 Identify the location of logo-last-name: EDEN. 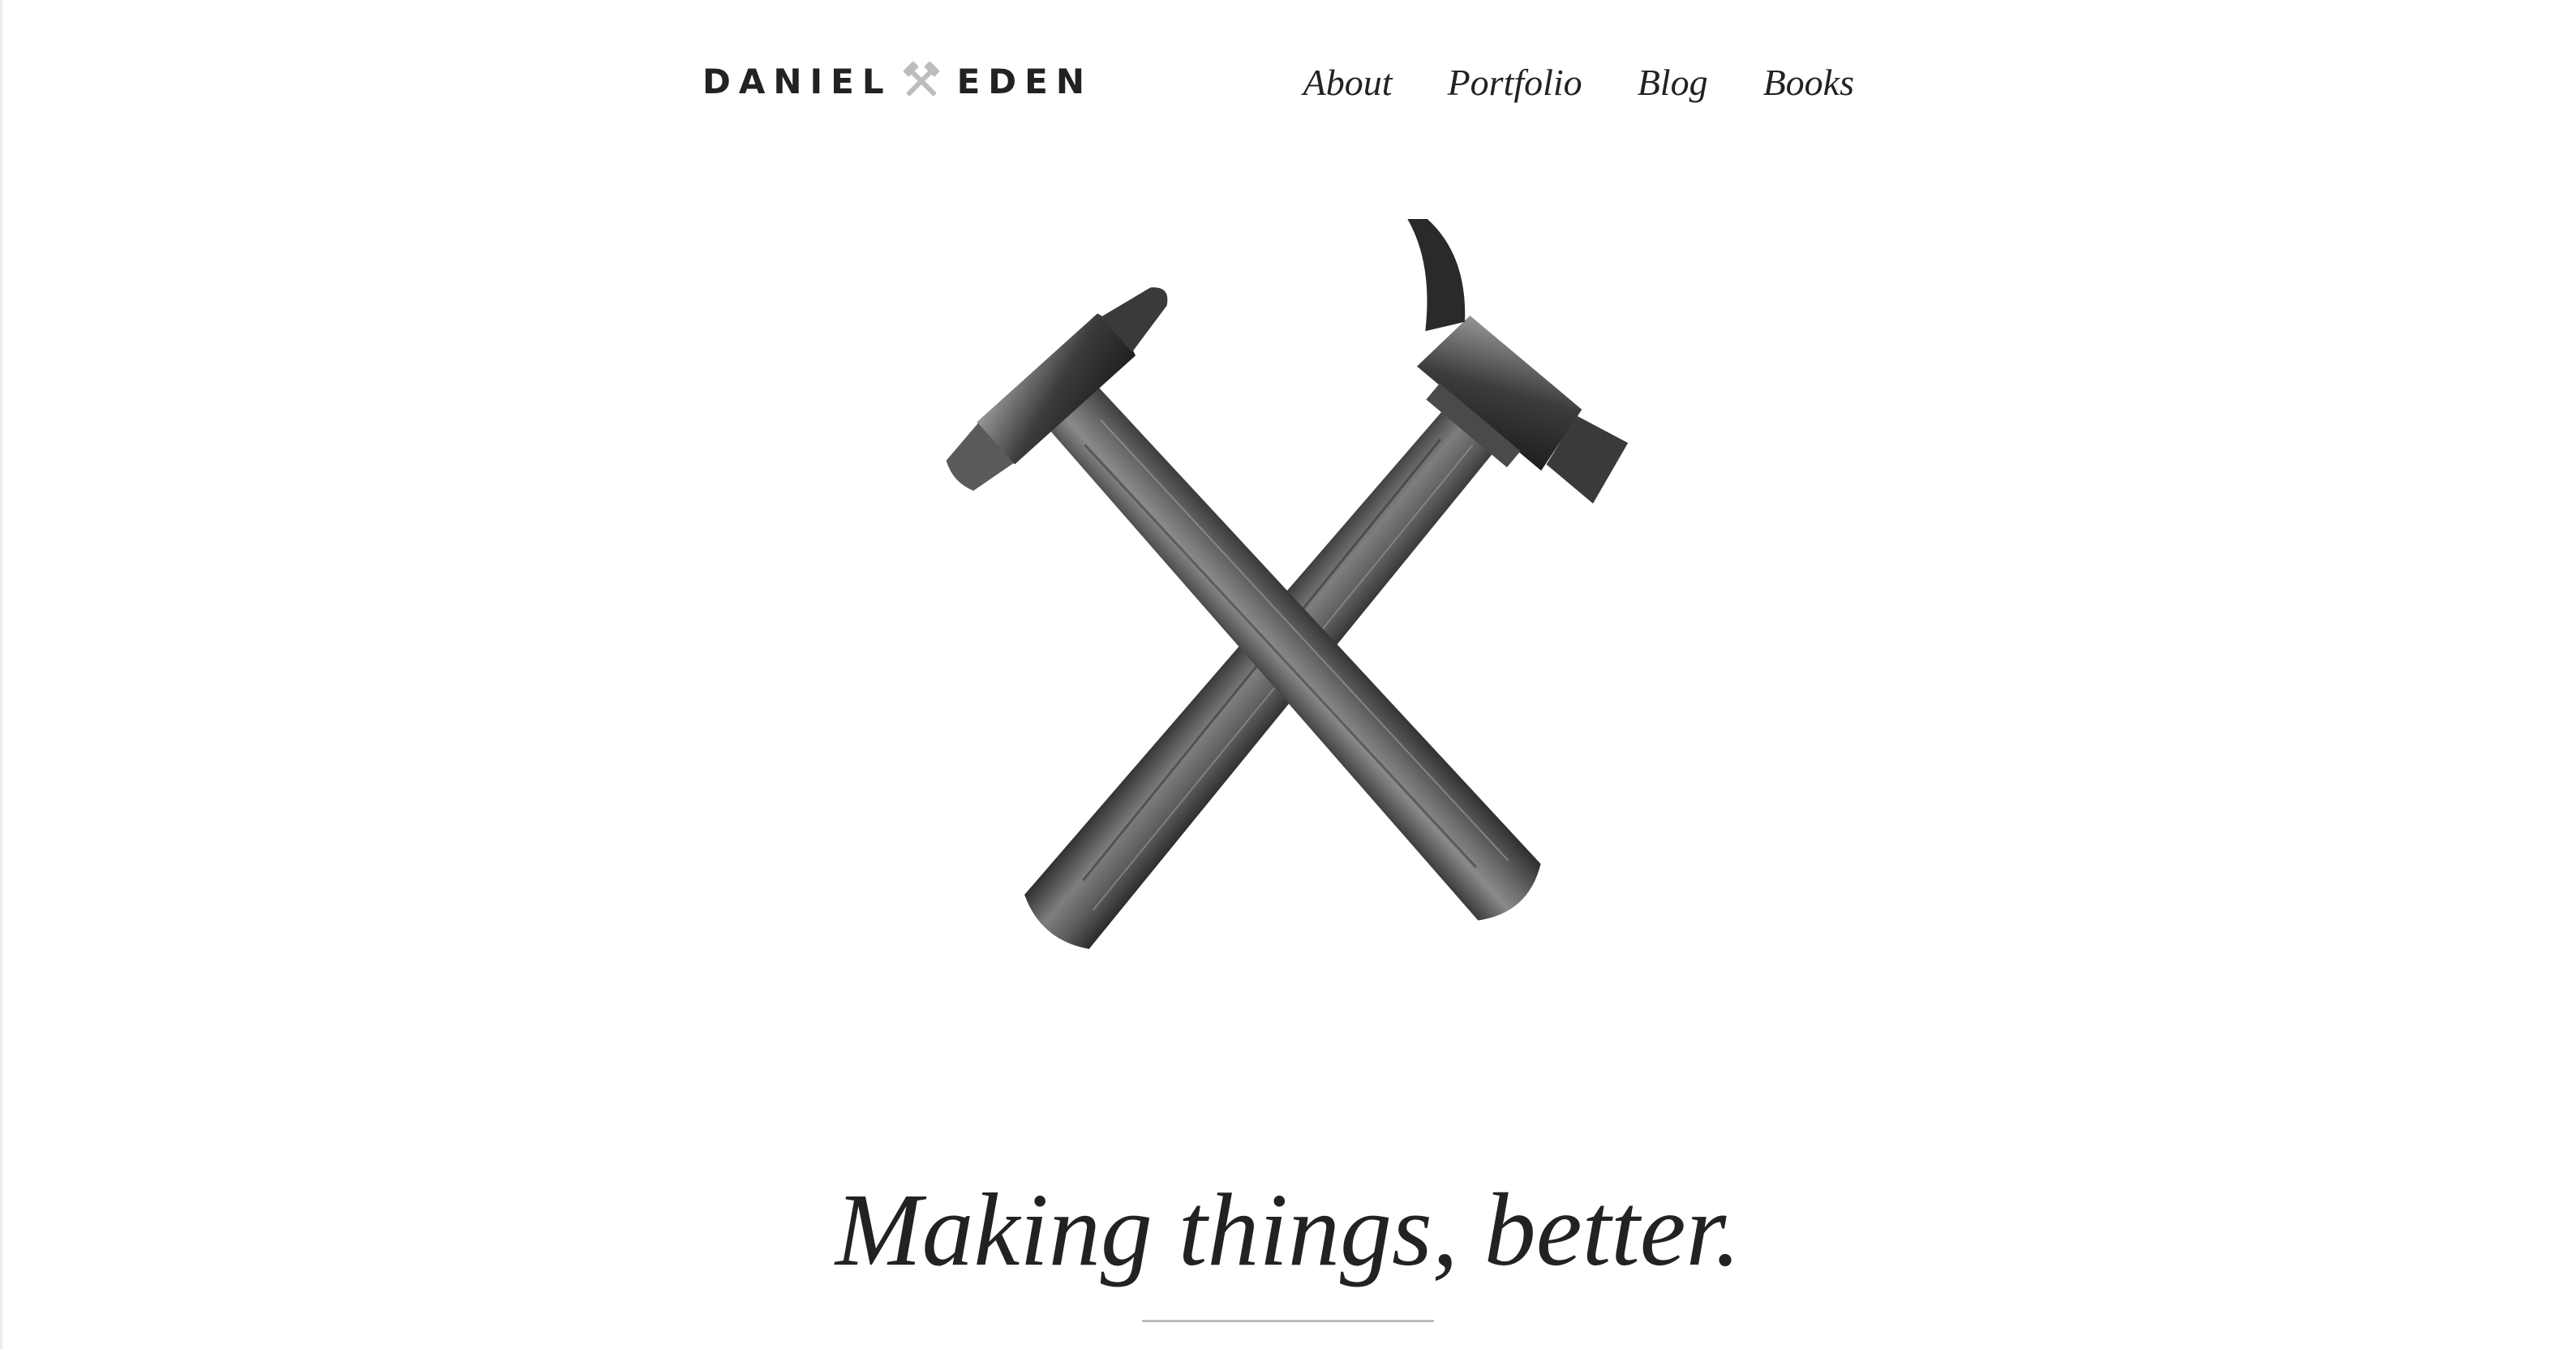
(1024, 81).